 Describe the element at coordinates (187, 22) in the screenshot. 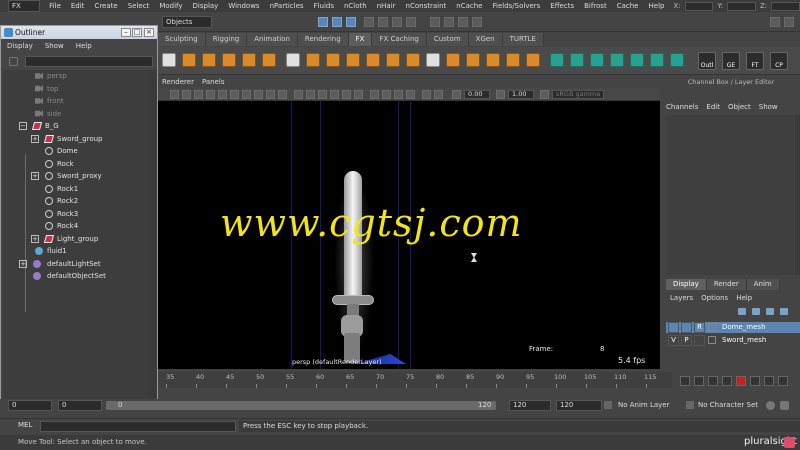

I see `selection-mode-dropdown: Objects` at that location.